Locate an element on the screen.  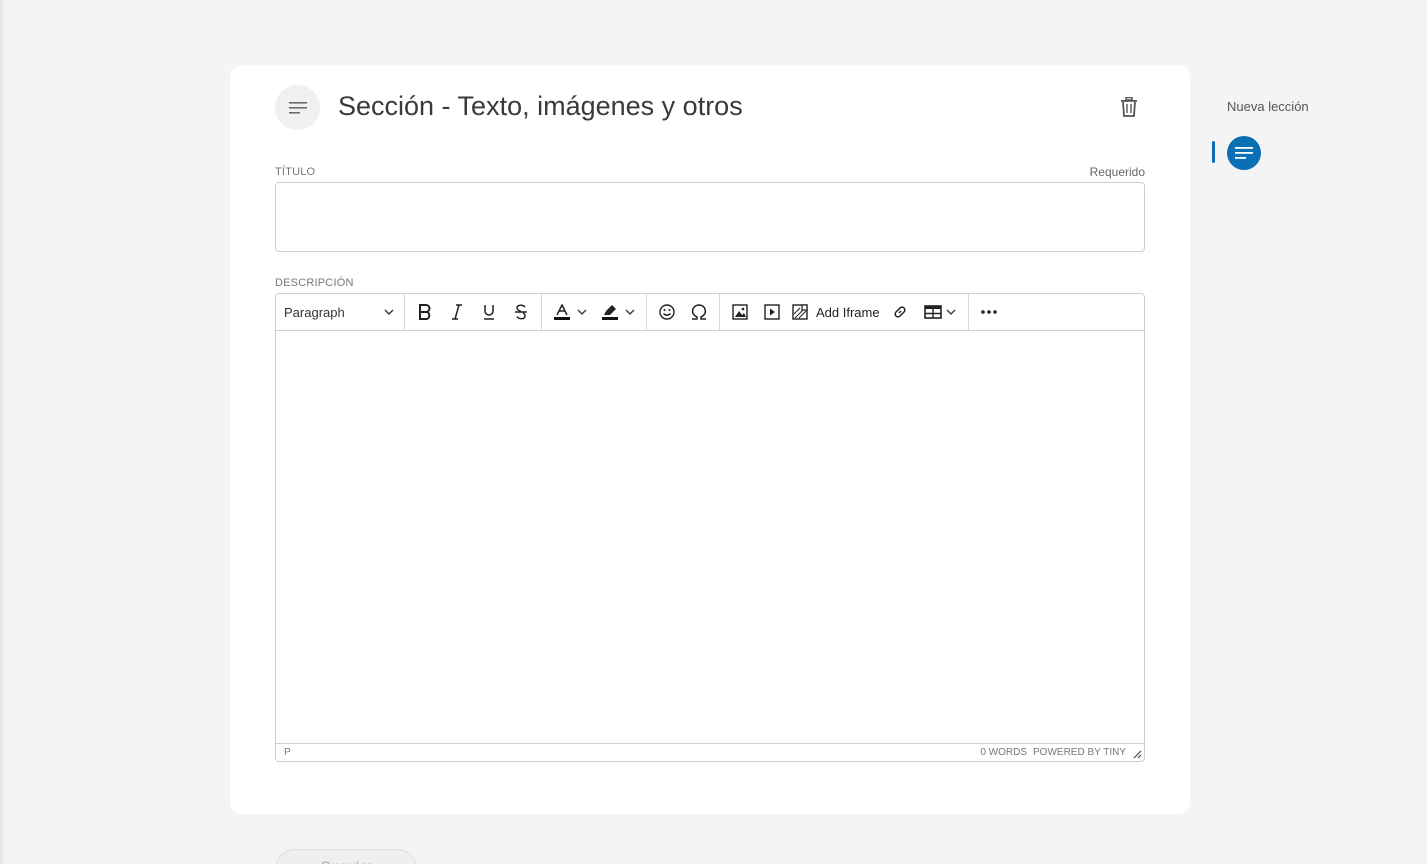
block-format-select: Paragraph is located at coordinates (339, 312).